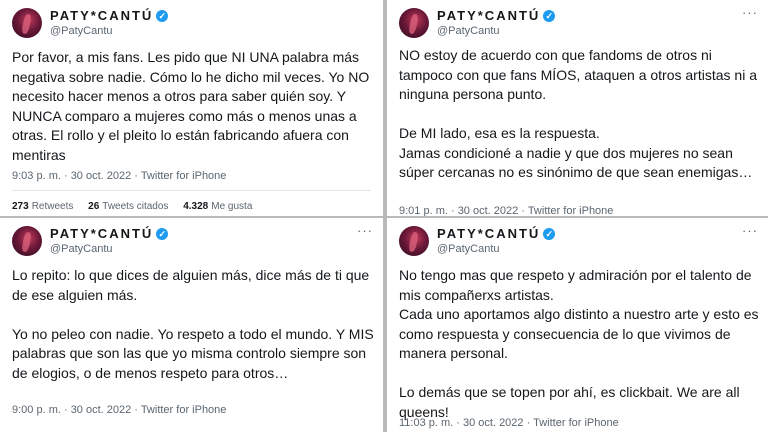  I want to click on divider, so click(191, 190).